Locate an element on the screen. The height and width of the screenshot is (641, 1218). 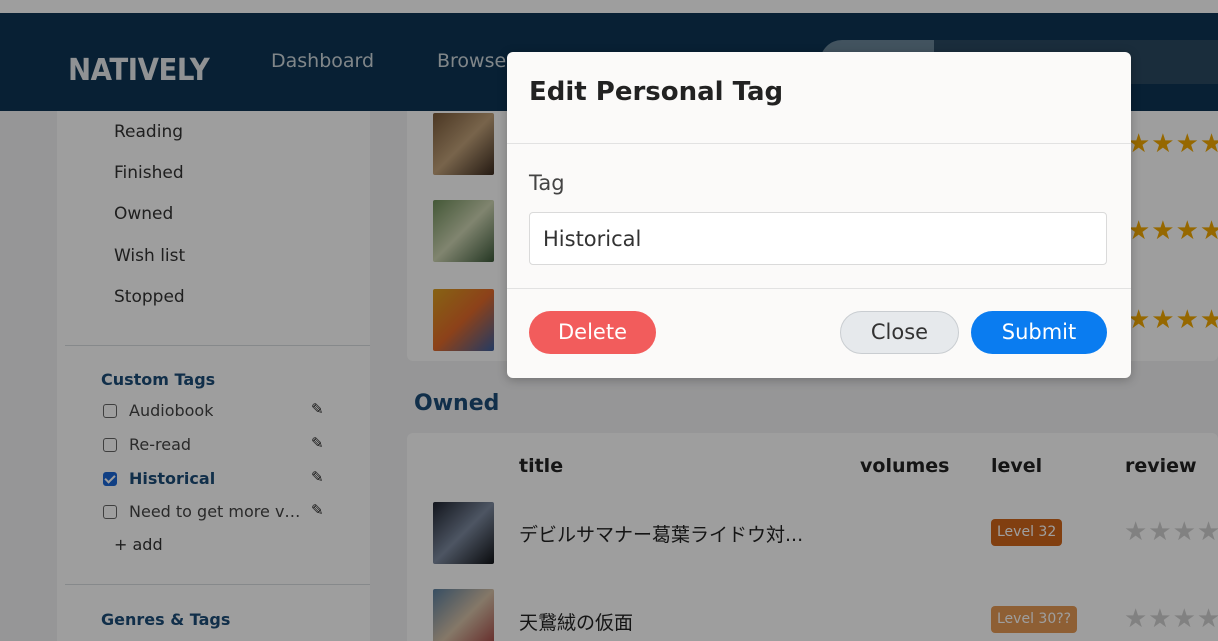
submit-button: Submit is located at coordinates (1039, 332).